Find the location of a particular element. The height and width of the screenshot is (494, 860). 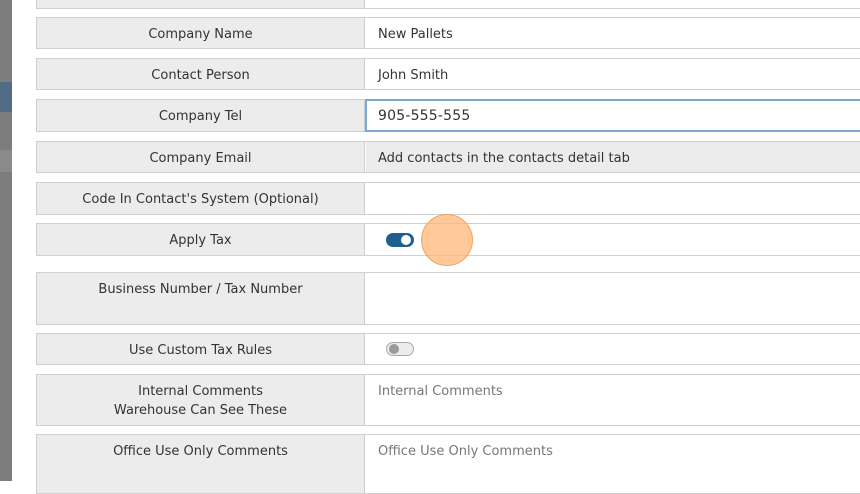

company-email-label: Company Email is located at coordinates (201, 157).